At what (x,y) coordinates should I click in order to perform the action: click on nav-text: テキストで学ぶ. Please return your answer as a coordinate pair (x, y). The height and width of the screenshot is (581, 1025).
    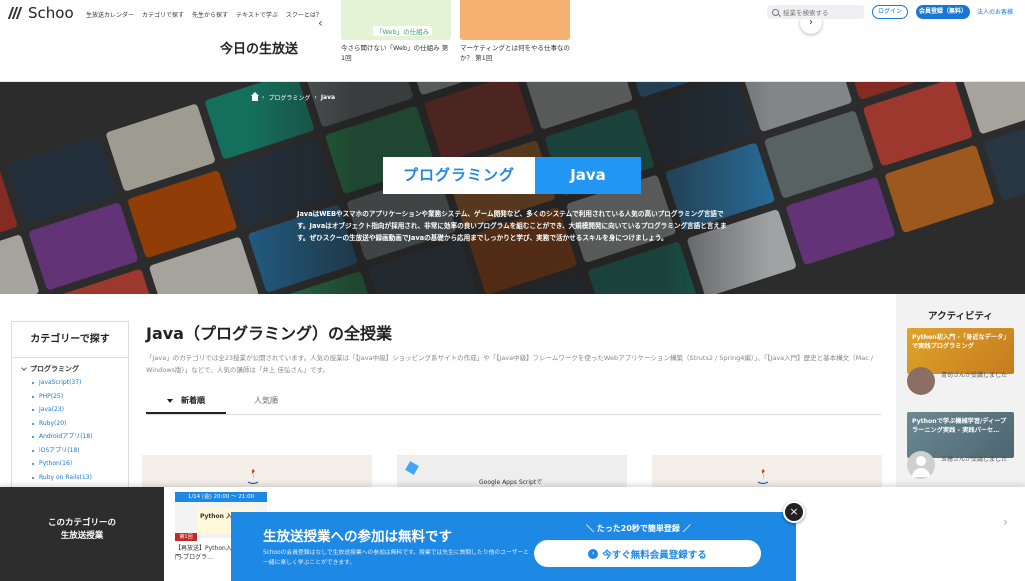
    Looking at the image, I should click on (257, 14).